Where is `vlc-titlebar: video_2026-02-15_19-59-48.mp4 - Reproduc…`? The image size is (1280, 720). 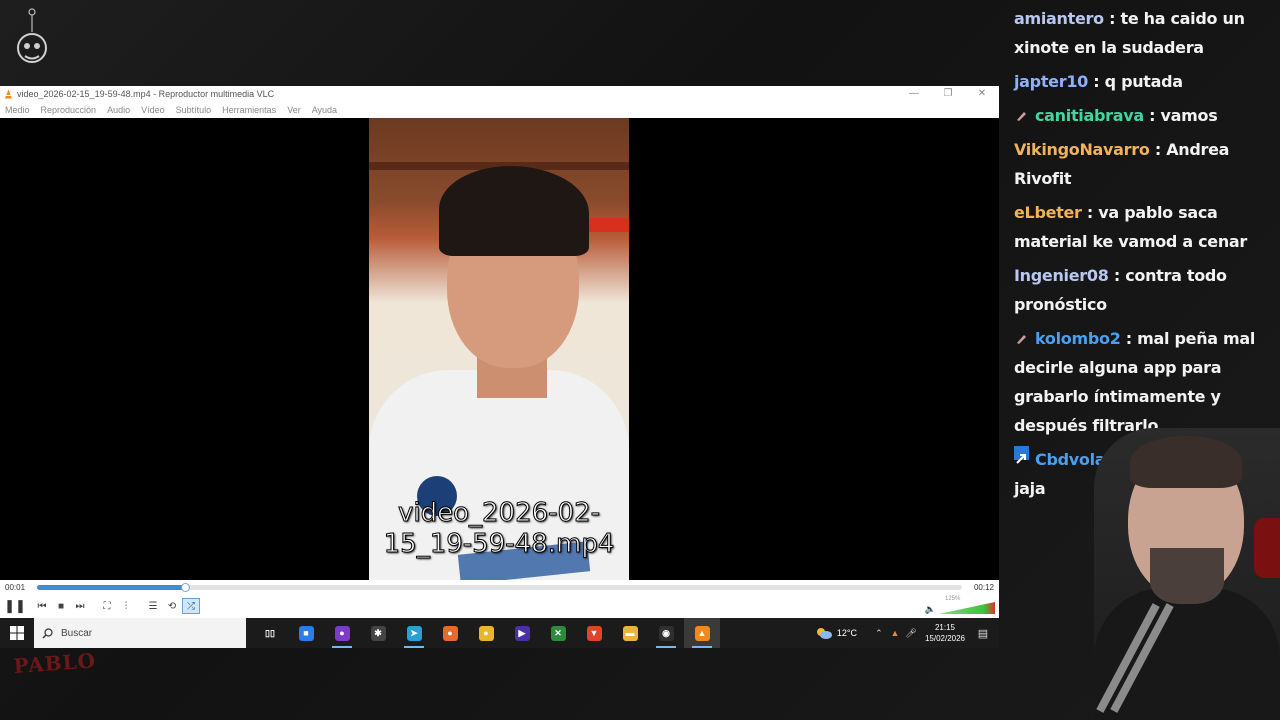
vlc-titlebar: video_2026-02-15_19-59-48.mp4 - Reproduc… is located at coordinates (499, 93).